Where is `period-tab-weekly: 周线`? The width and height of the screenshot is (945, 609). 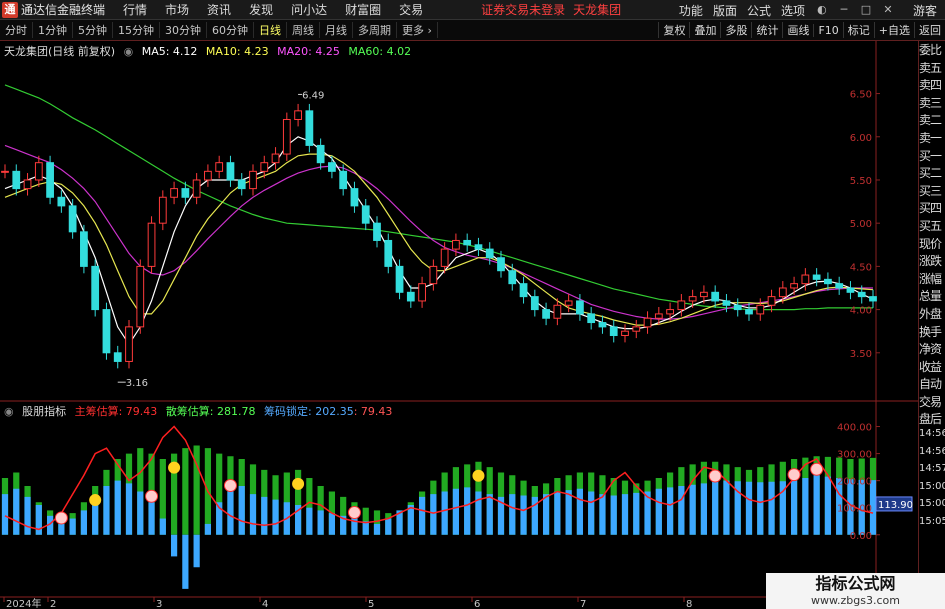 period-tab-weekly: 周线 is located at coordinates (303, 30).